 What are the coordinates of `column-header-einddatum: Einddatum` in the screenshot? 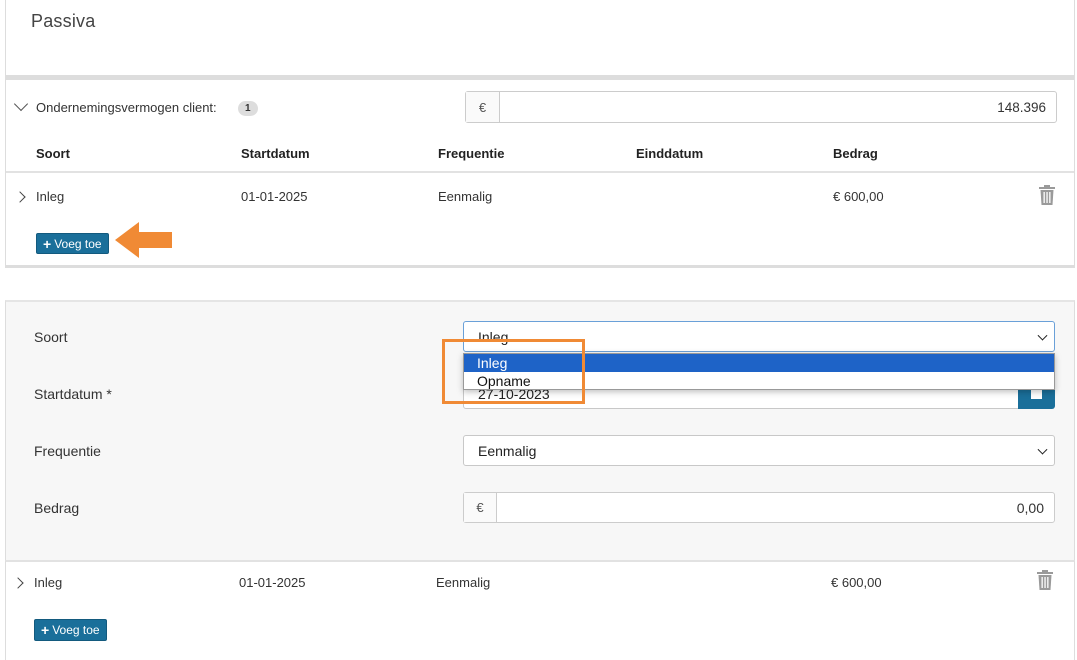 It's located at (670, 153).